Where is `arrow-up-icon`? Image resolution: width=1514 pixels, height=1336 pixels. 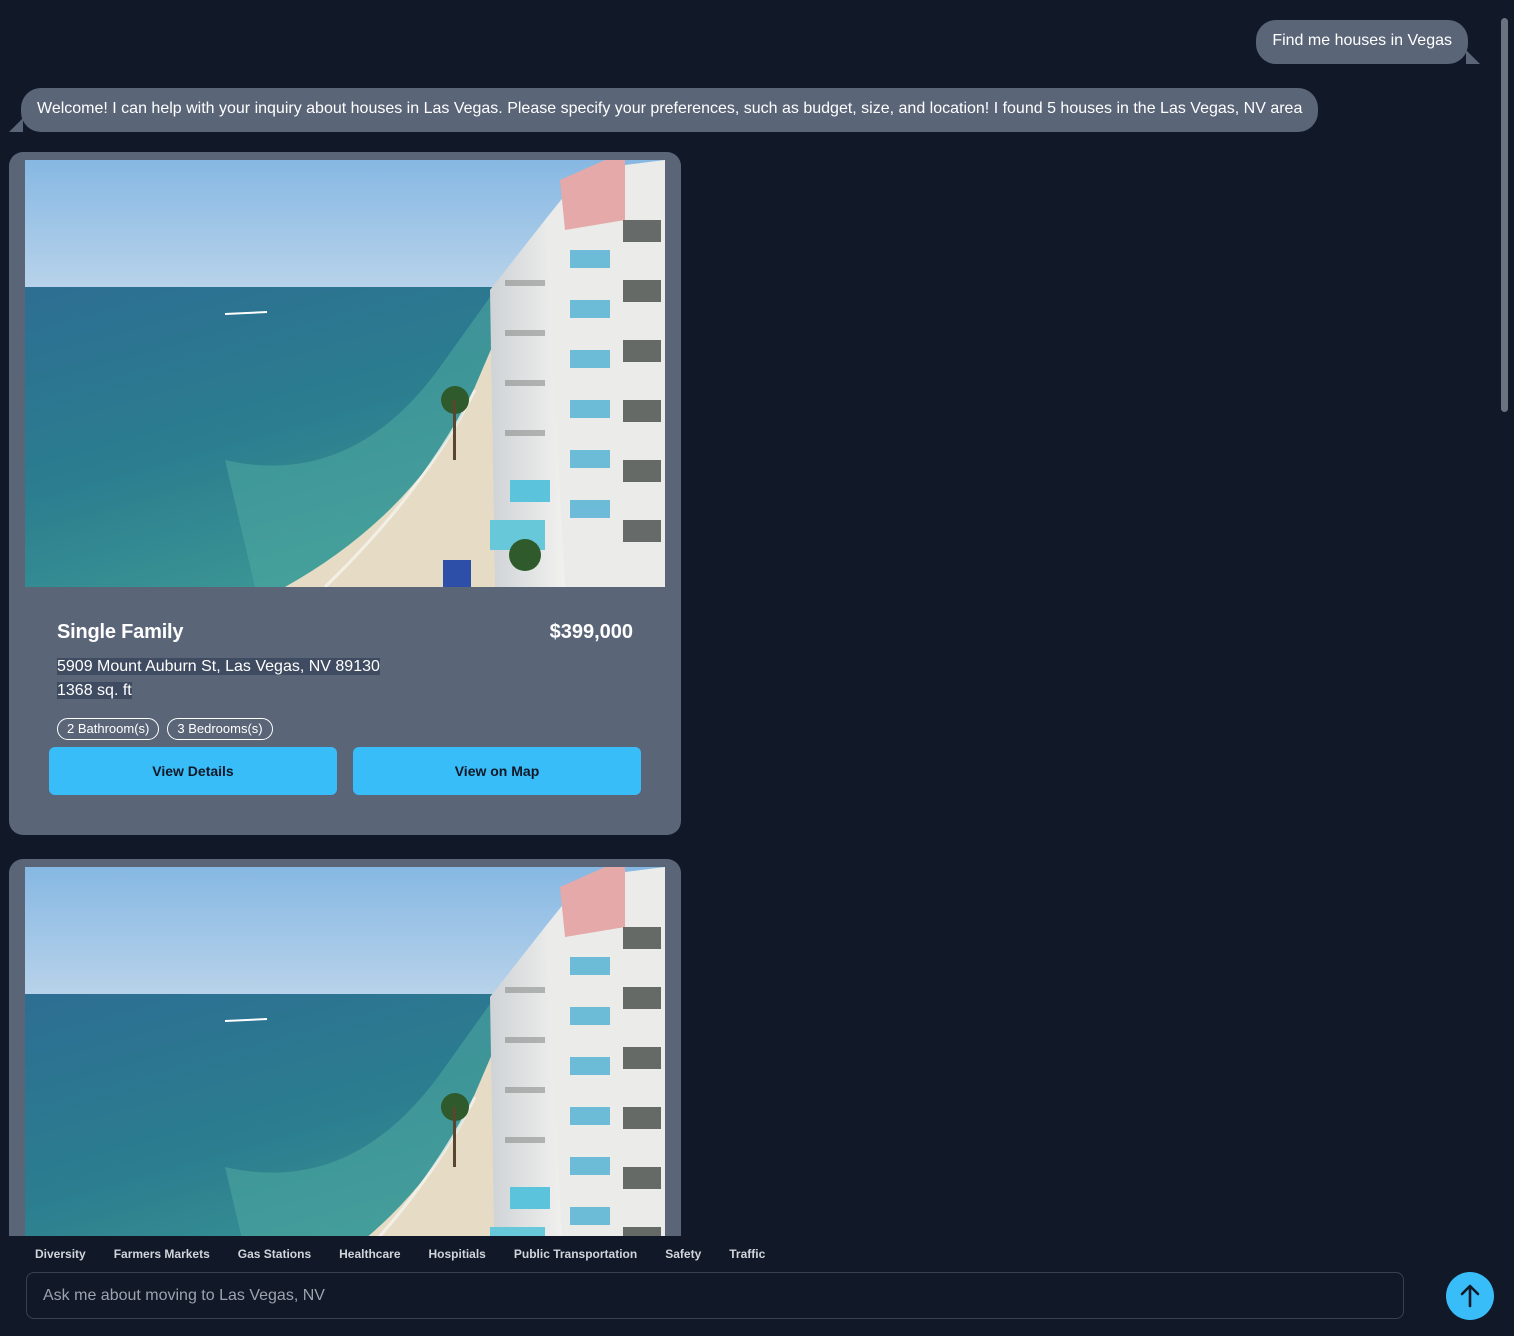 arrow-up-icon is located at coordinates (1470, 1296).